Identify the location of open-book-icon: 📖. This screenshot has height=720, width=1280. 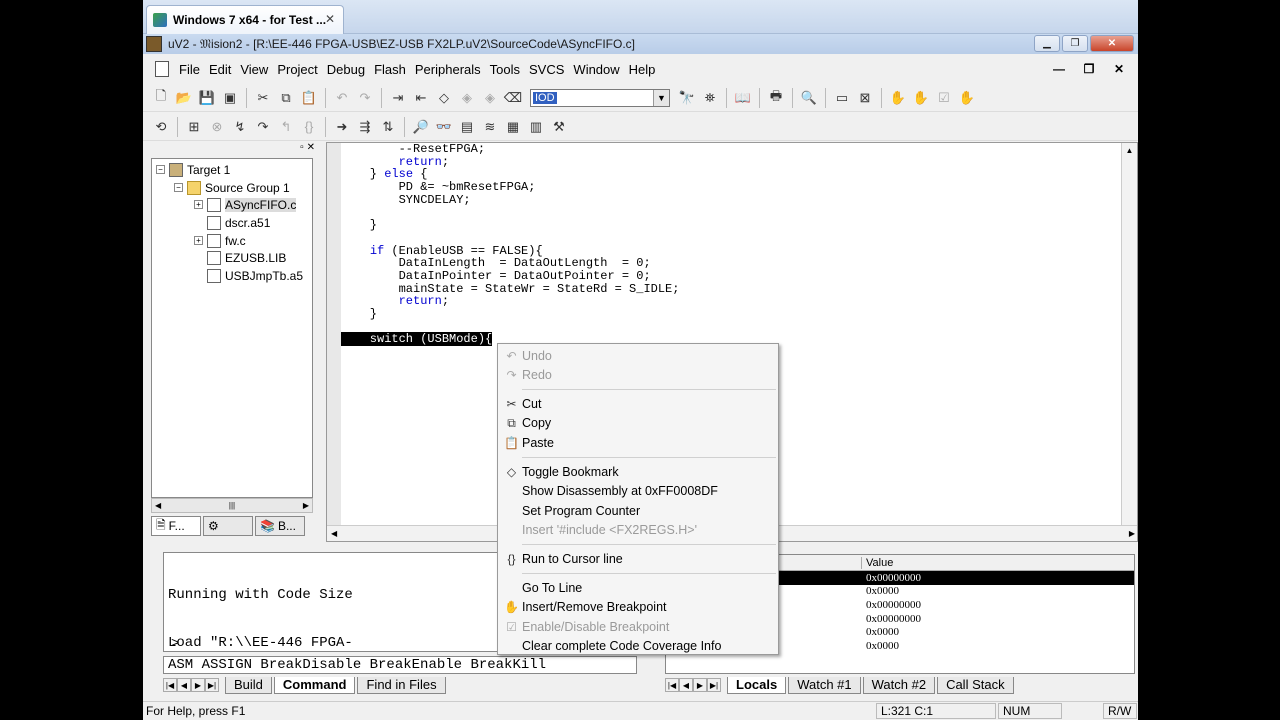
(743, 98).